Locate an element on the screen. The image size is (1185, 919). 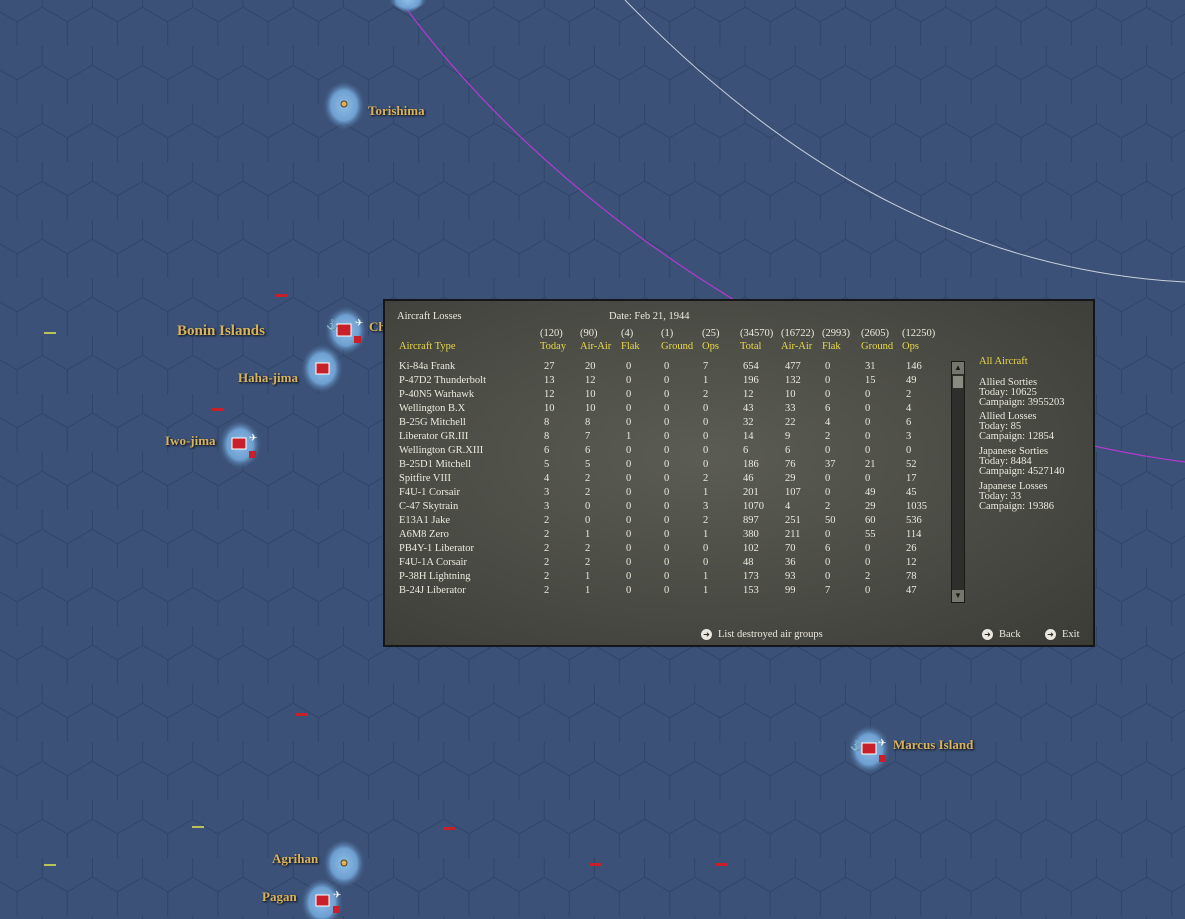
aircraft-type-cell: B-25G Mitchell is located at coordinates (432, 422).